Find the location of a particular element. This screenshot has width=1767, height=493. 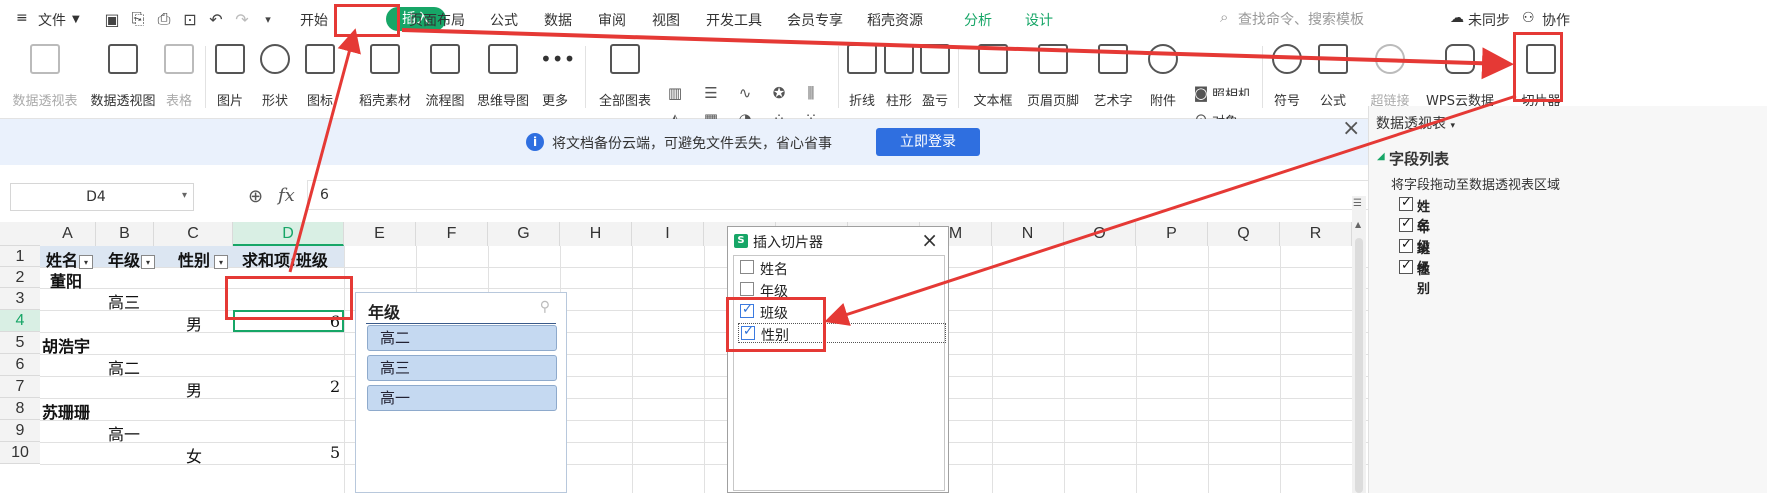

sparkline-winloss-button: 盈亏 is located at coordinates (935, 76).